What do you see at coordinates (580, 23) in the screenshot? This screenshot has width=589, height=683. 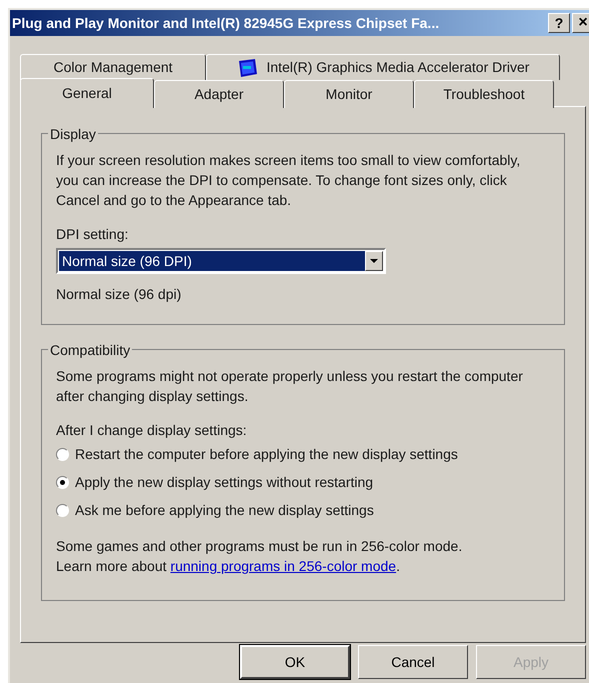 I see `close-button: ×` at bounding box center [580, 23].